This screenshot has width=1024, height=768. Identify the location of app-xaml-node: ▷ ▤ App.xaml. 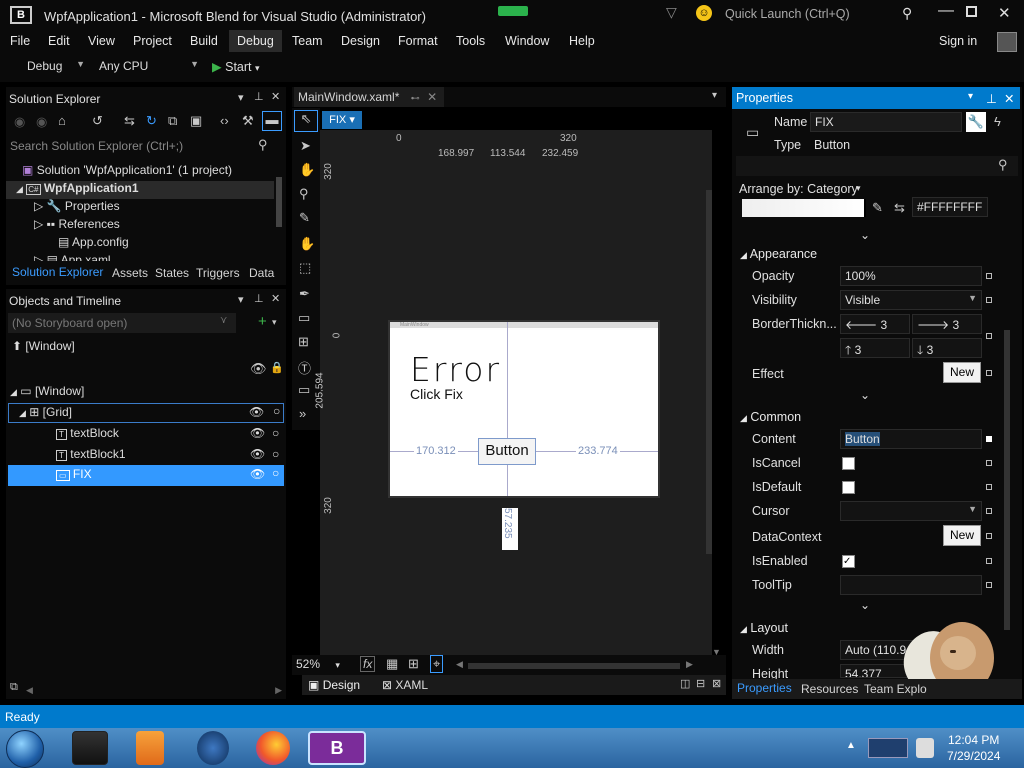
(72, 257).